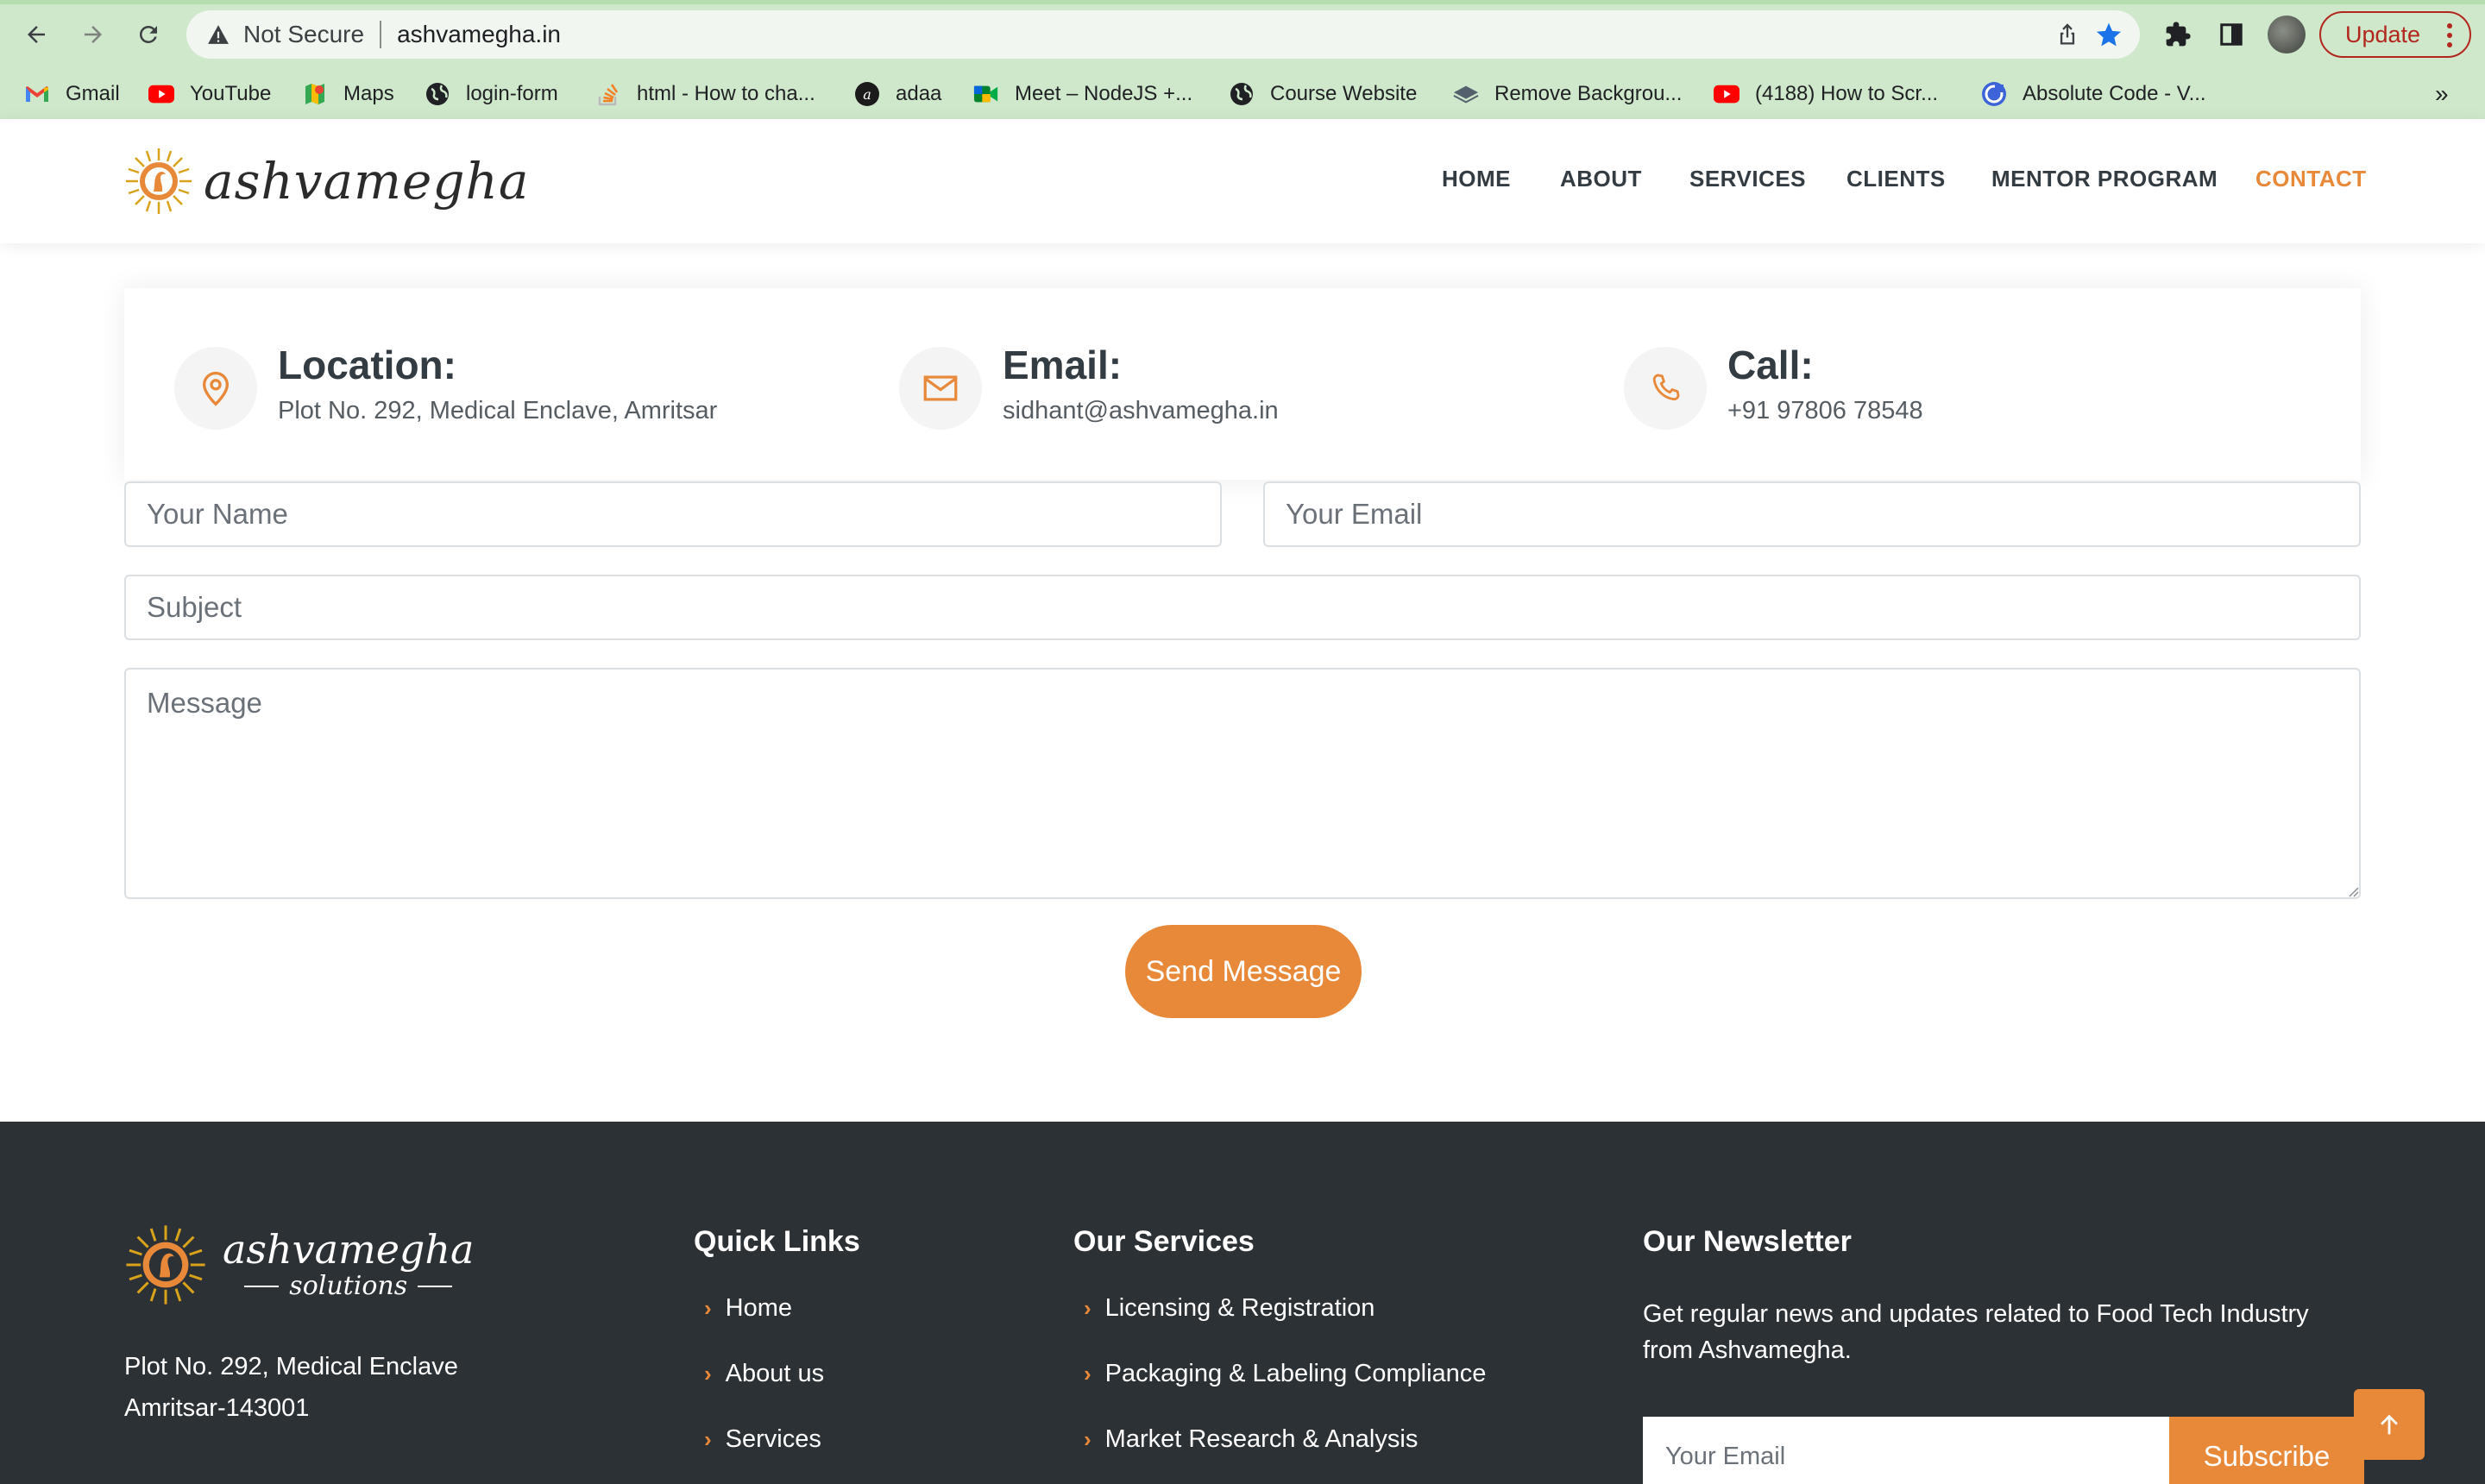 Image resolution: width=2485 pixels, height=1484 pixels. What do you see at coordinates (1201, 385) in the screenshot?
I see `email-info: Email: sidhant@ashvamegha.in` at bounding box center [1201, 385].